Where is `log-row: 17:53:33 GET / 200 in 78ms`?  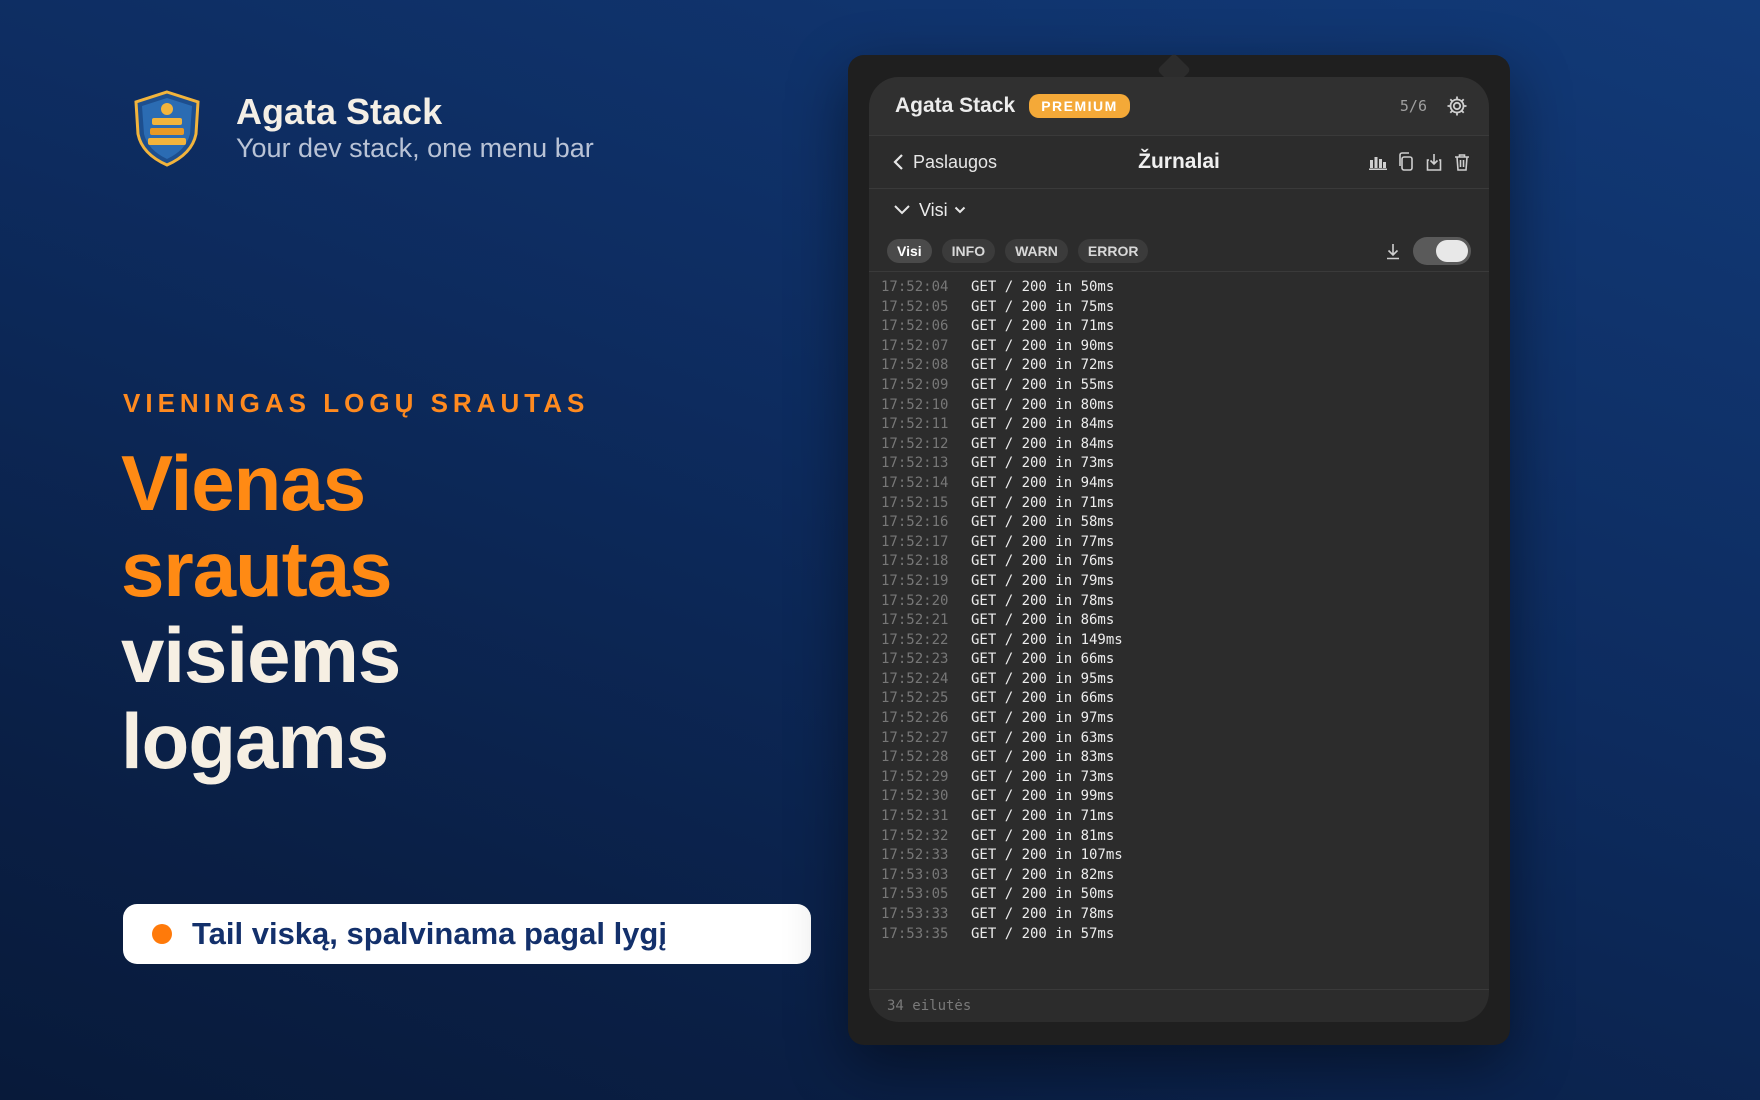
log-row: 17:53:33 GET / 200 in 78ms is located at coordinates (1185, 915).